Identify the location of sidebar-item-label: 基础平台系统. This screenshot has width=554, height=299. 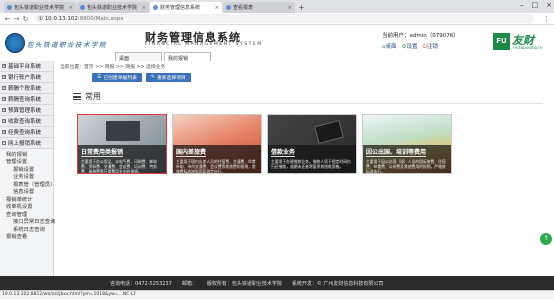
(25, 67).